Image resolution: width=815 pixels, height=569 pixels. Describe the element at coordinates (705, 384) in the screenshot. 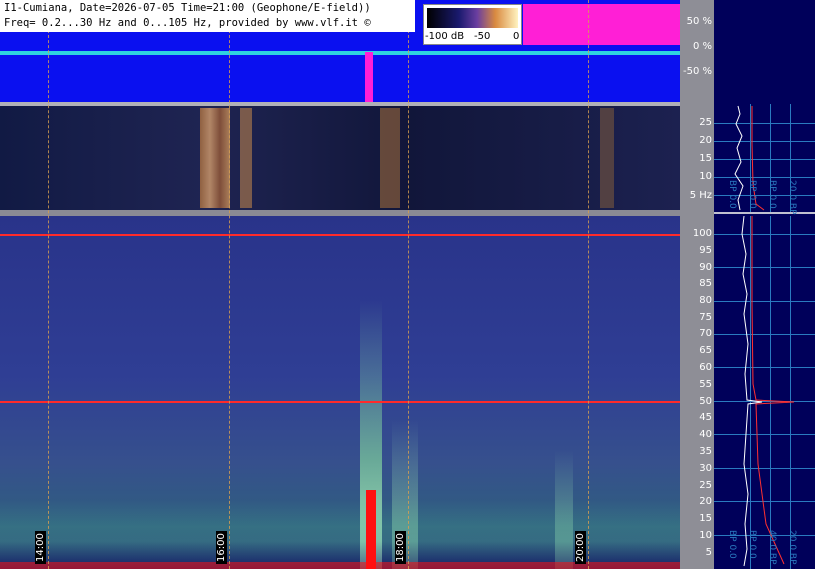

I see `high-freq-tick: 55` at that location.